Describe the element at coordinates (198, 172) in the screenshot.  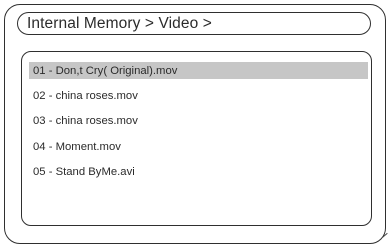
I see `file-item-5: 05 - Stand ByMe.avi` at that location.